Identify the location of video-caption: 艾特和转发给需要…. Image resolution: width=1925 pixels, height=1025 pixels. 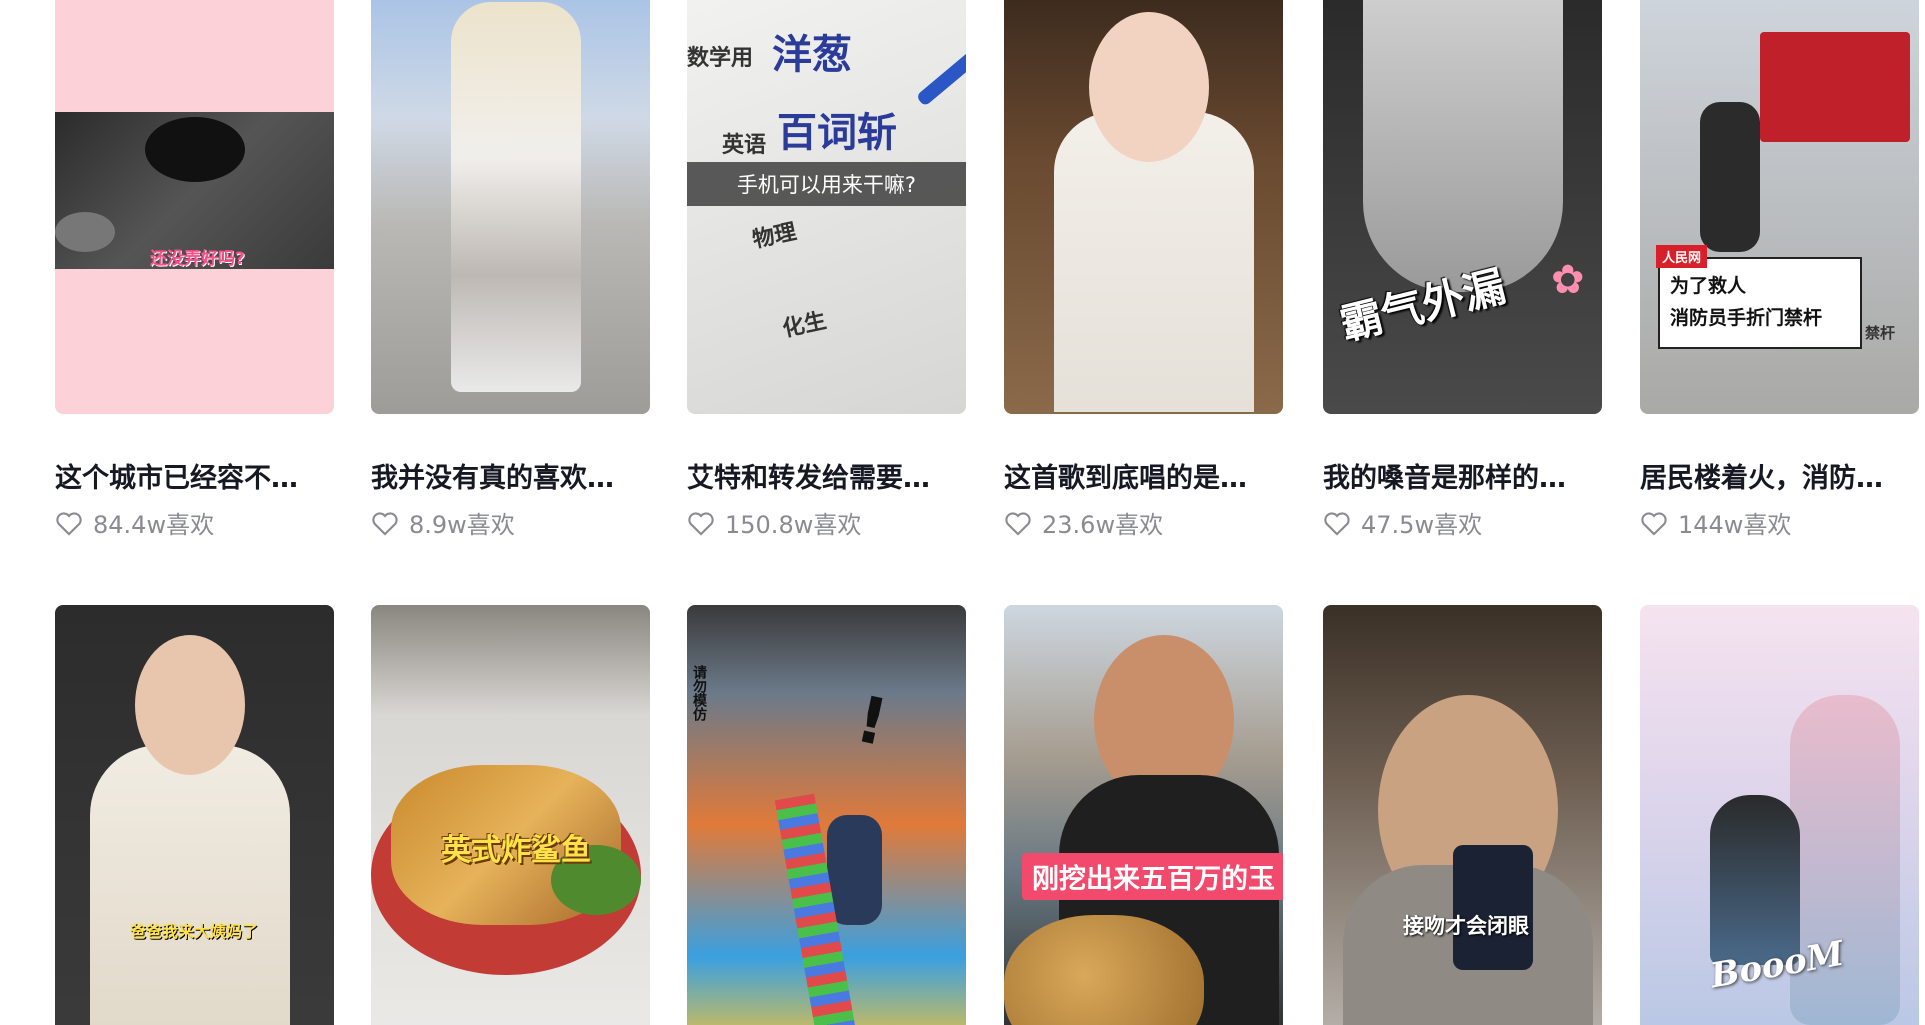
(828, 475).